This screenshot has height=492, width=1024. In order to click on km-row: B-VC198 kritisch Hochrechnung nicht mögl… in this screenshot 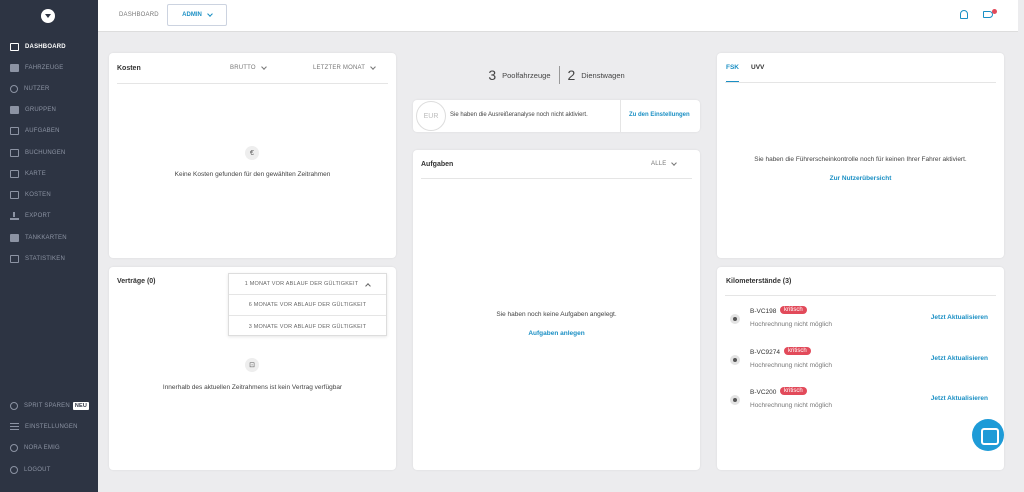, I will do `click(860, 324)`.